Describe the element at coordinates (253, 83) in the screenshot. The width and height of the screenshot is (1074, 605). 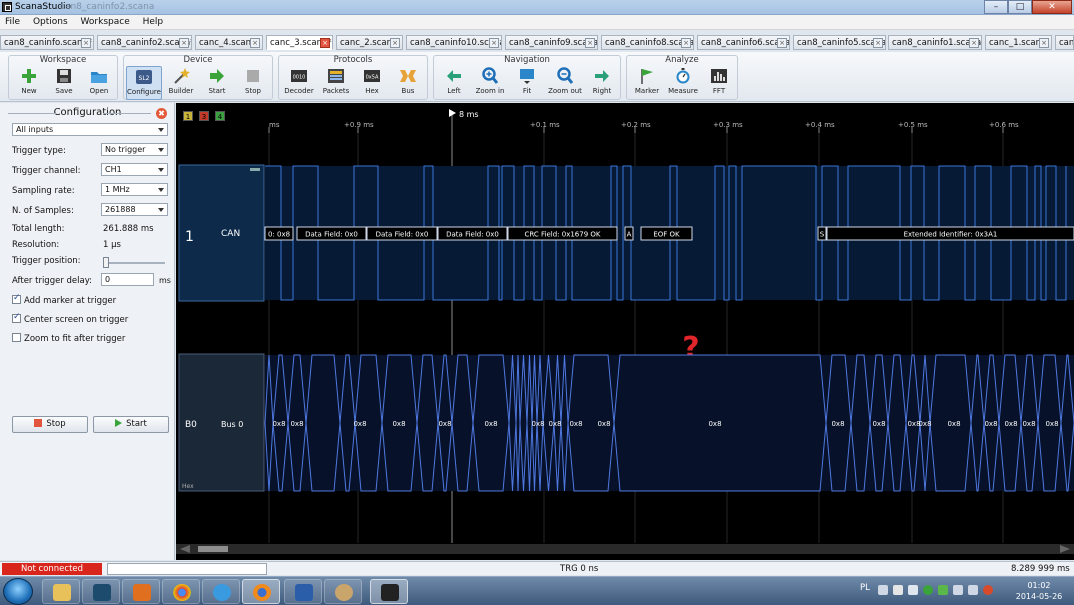
I see `stop-button: Stop` at that location.